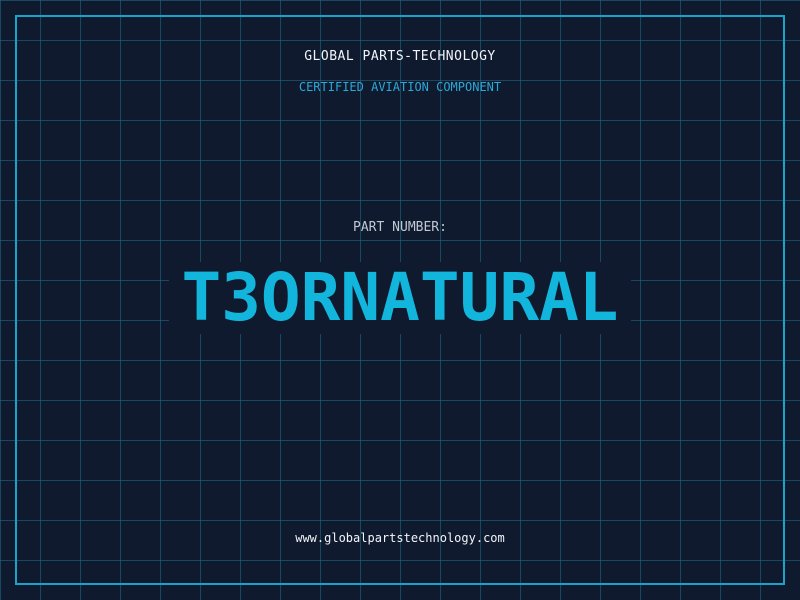 This screenshot has width=800, height=600. What do you see at coordinates (400, 227) in the screenshot?
I see `part-number-label: PART NUMBER:` at bounding box center [400, 227].